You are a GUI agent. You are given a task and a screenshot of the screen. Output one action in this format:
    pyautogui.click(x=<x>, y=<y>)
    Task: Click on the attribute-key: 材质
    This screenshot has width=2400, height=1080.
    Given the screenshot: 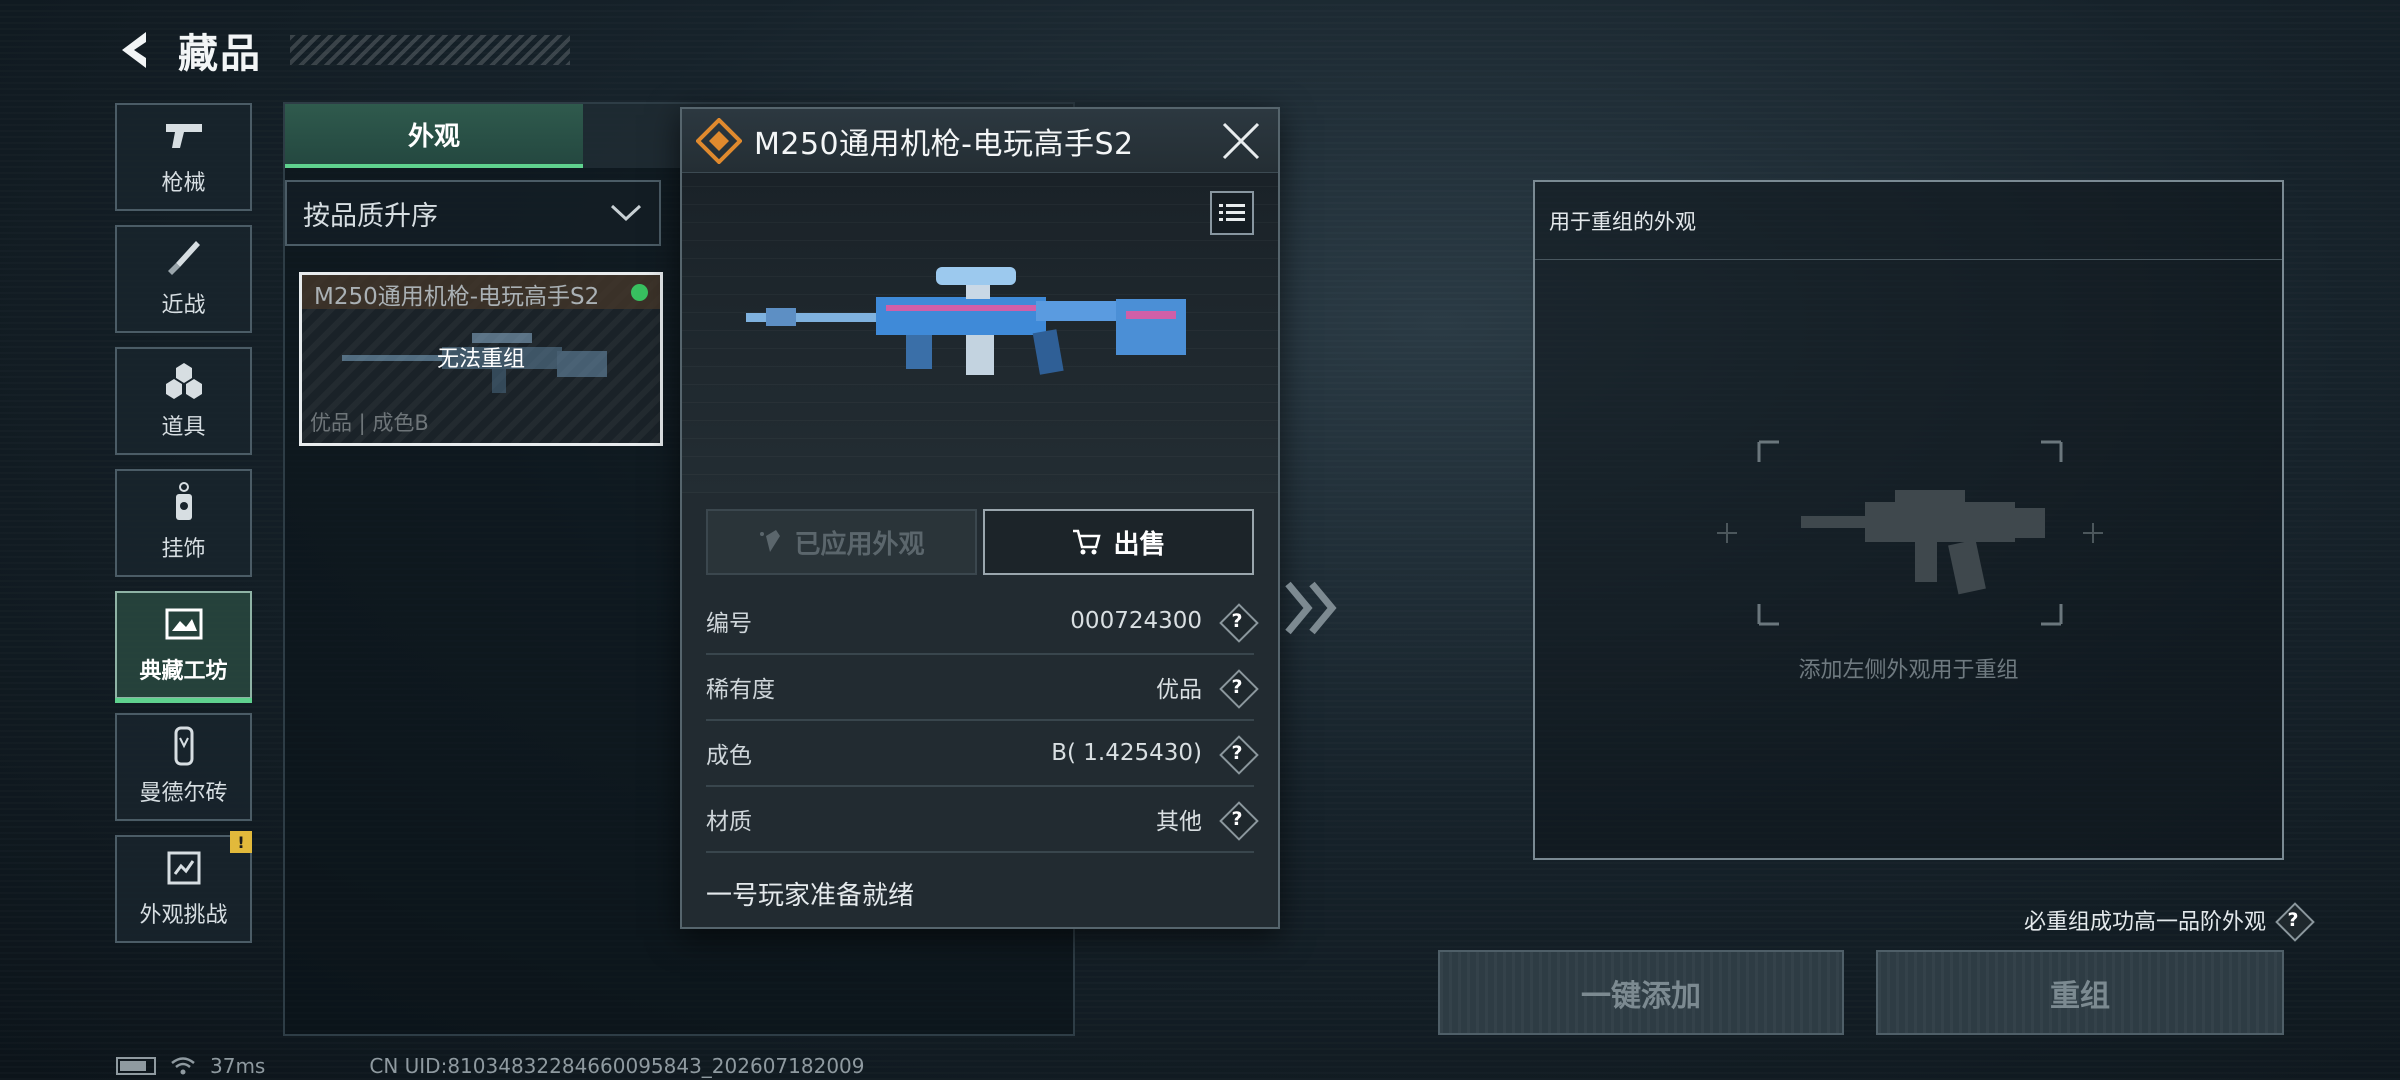 What is the action you would take?
    pyautogui.click(x=729, y=822)
    